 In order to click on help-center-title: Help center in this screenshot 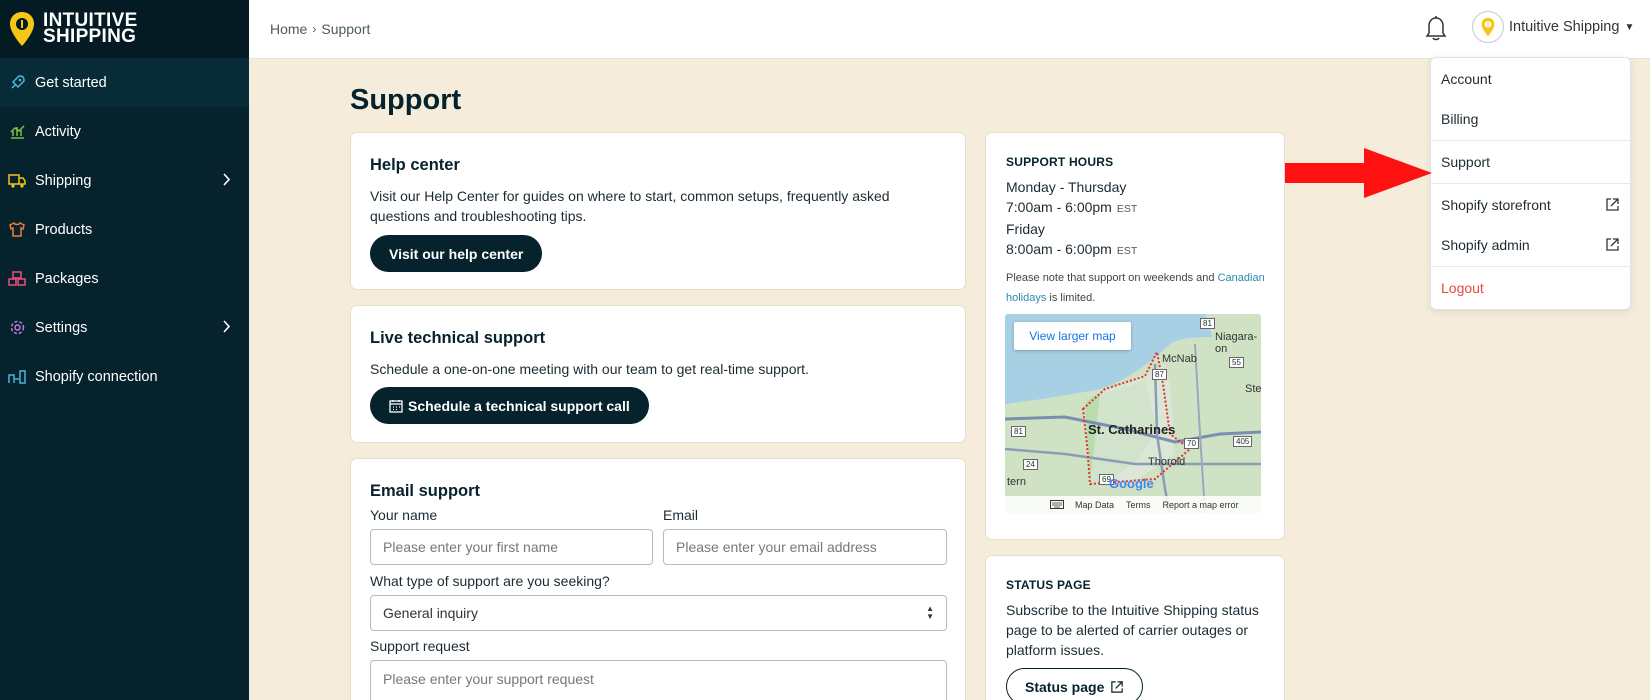, I will do `click(415, 165)`.